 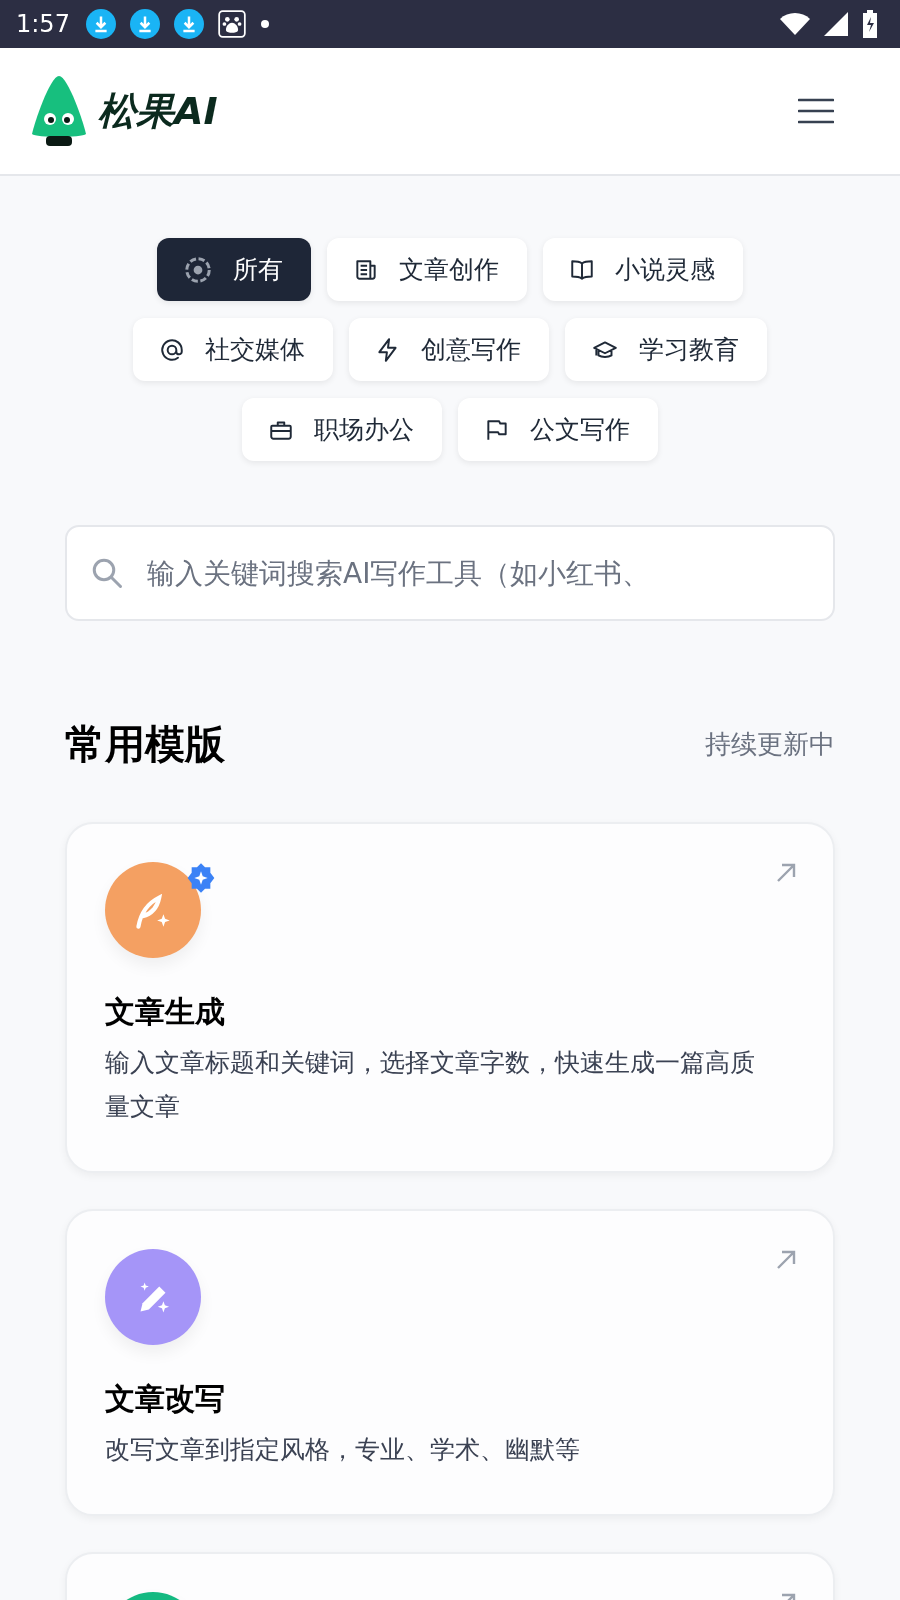 What do you see at coordinates (770, 744) in the screenshot?
I see `section-note: 持续更新中` at bounding box center [770, 744].